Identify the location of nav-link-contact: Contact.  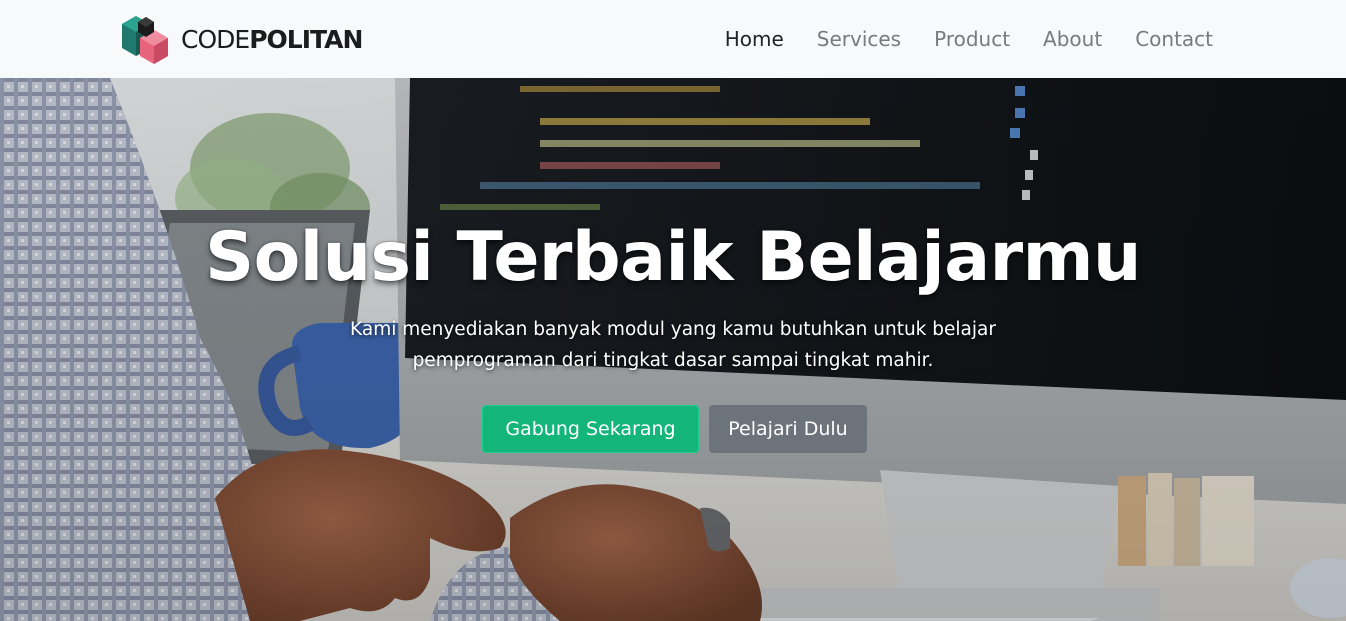
(1174, 39).